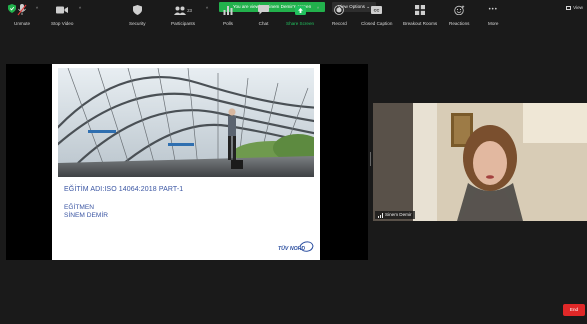 This screenshot has height=324, width=587. What do you see at coordinates (420, 23) in the screenshot?
I see `breakout-rooms-label: Breakout Rooms` at bounding box center [420, 23].